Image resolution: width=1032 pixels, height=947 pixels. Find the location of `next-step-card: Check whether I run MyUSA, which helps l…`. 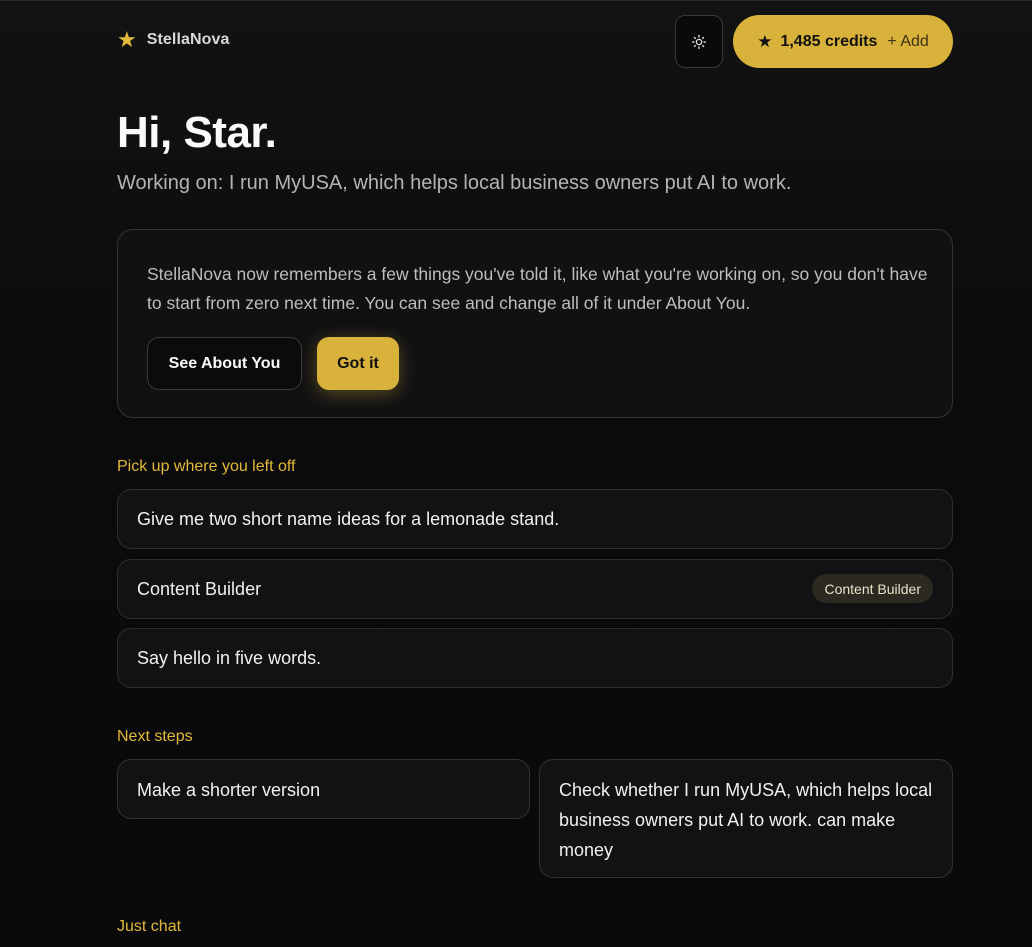

next-step-card: Check whether I run MyUSA, which helps l… is located at coordinates (746, 818).